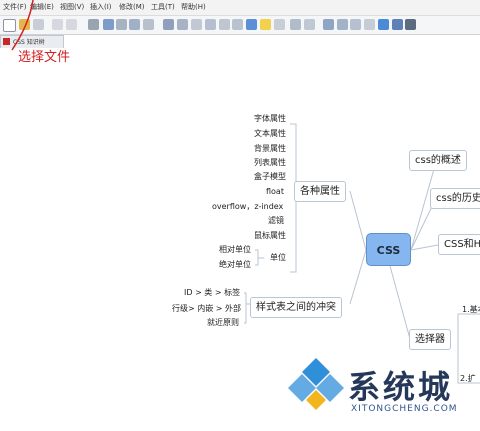 The height and width of the screenshot is (431, 480). What do you see at coordinates (276, 221) in the screenshot?
I see `node-filter: 滤镜` at bounding box center [276, 221].